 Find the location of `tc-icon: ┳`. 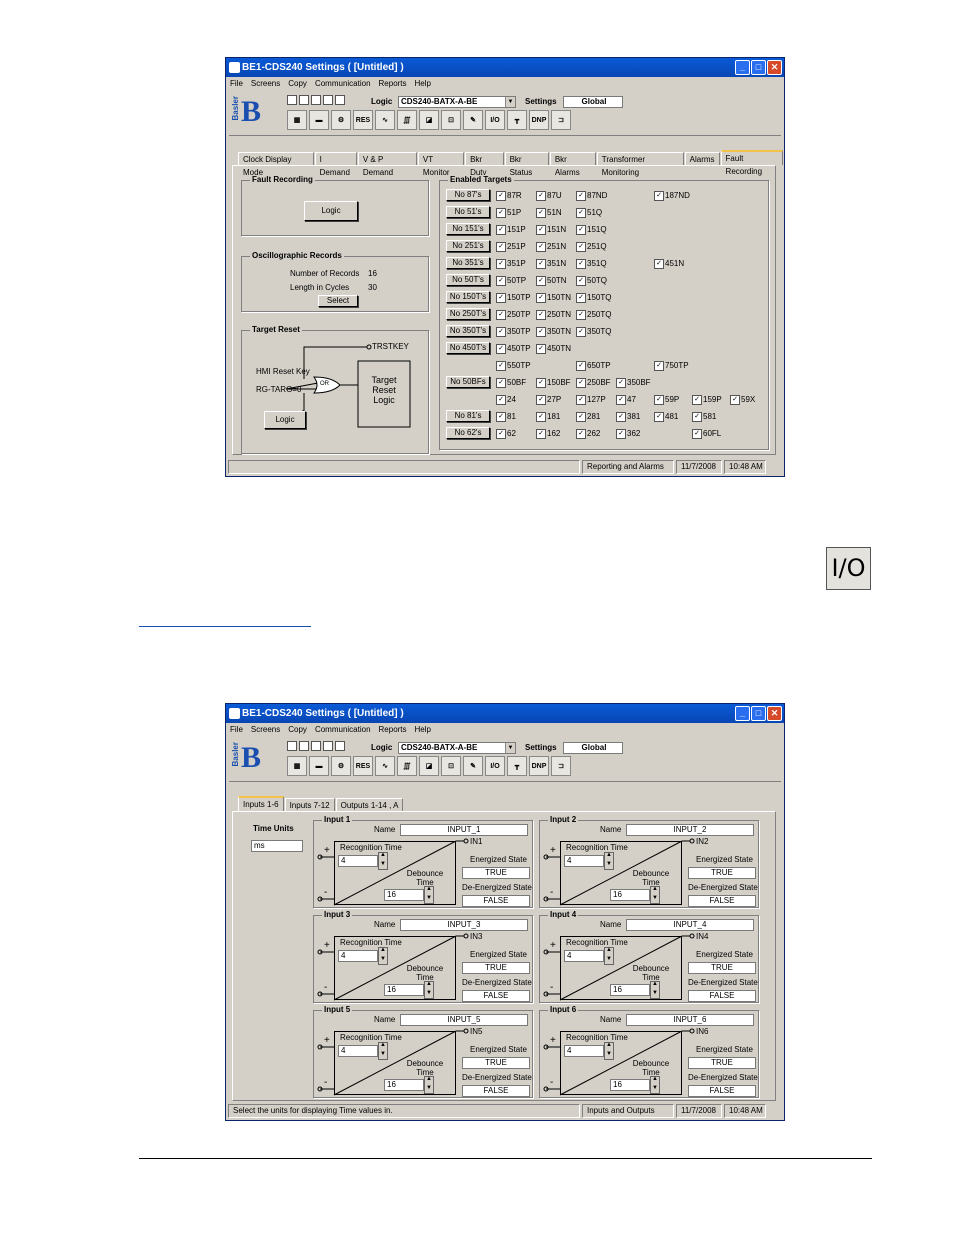

tc-icon: ┳ is located at coordinates (517, 120).